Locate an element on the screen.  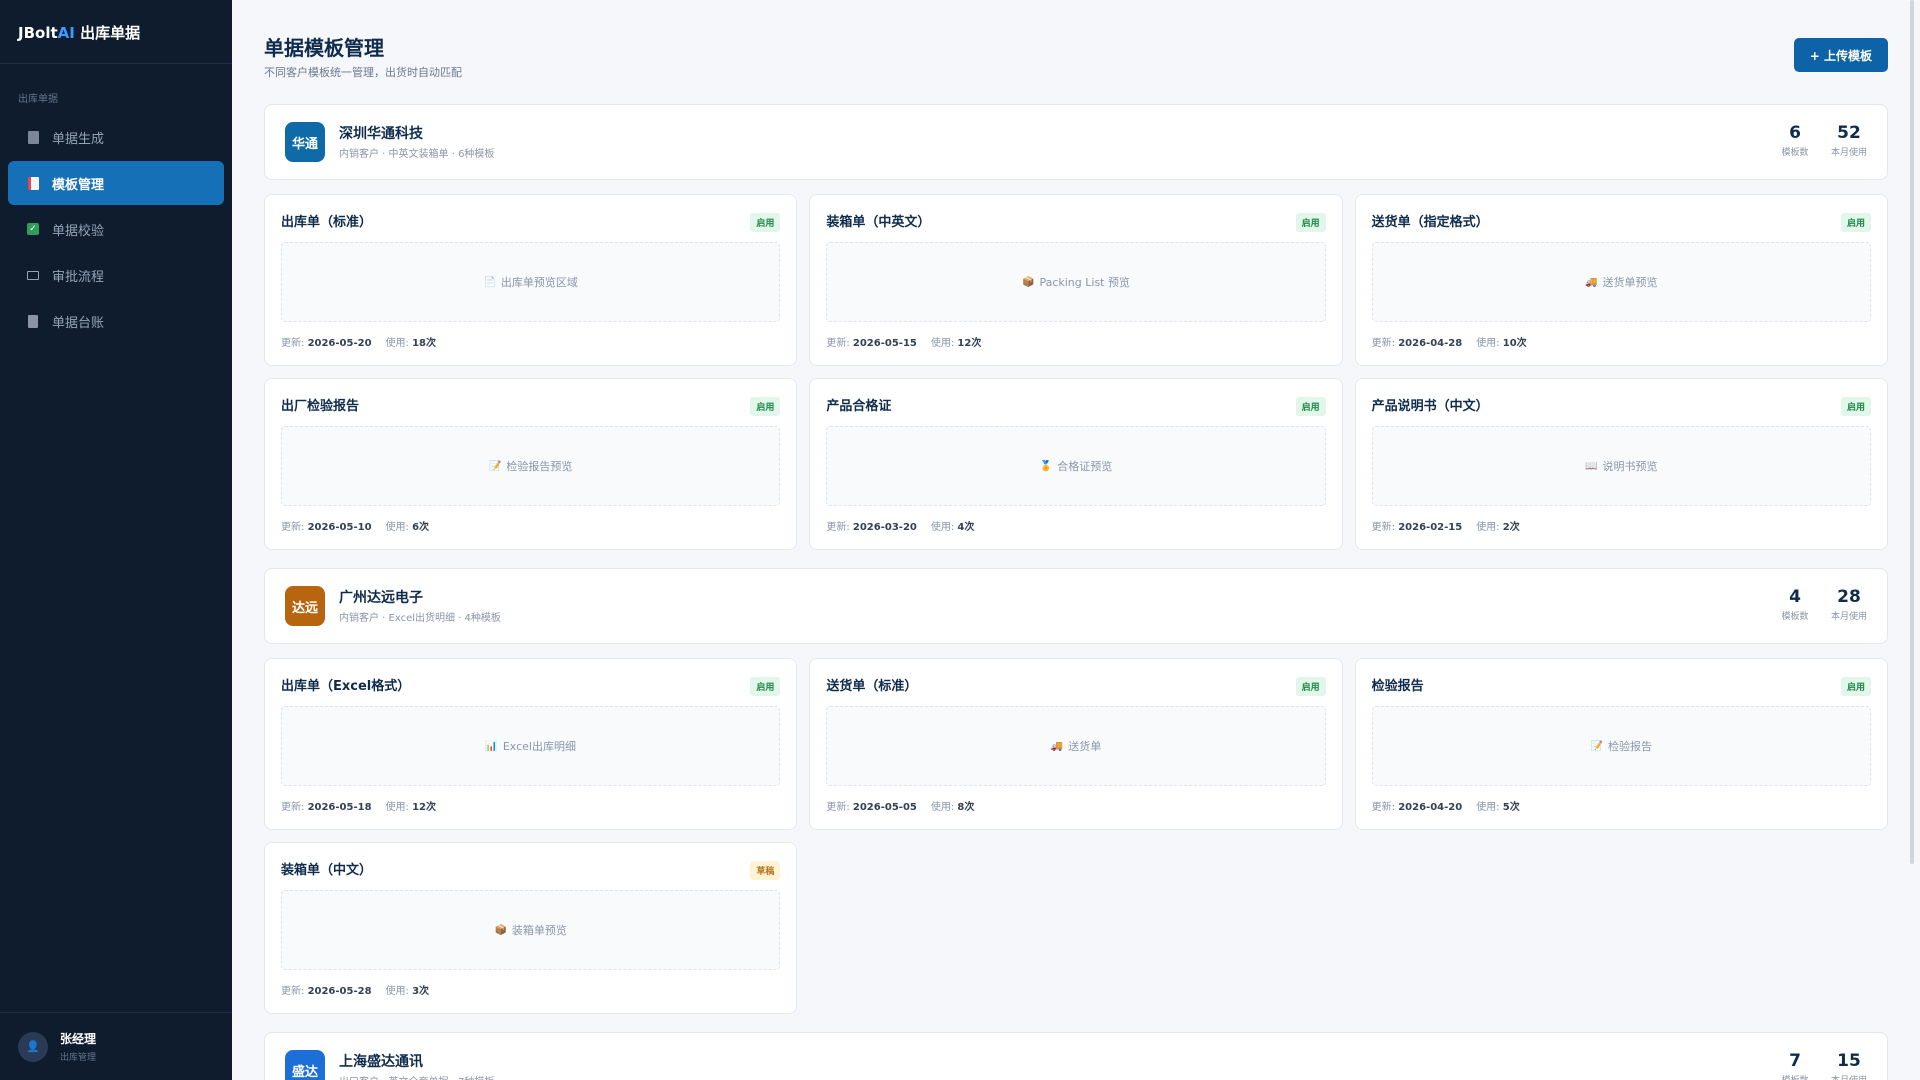
stat: 7 模板数 is located at coordinates (1795, 1065).